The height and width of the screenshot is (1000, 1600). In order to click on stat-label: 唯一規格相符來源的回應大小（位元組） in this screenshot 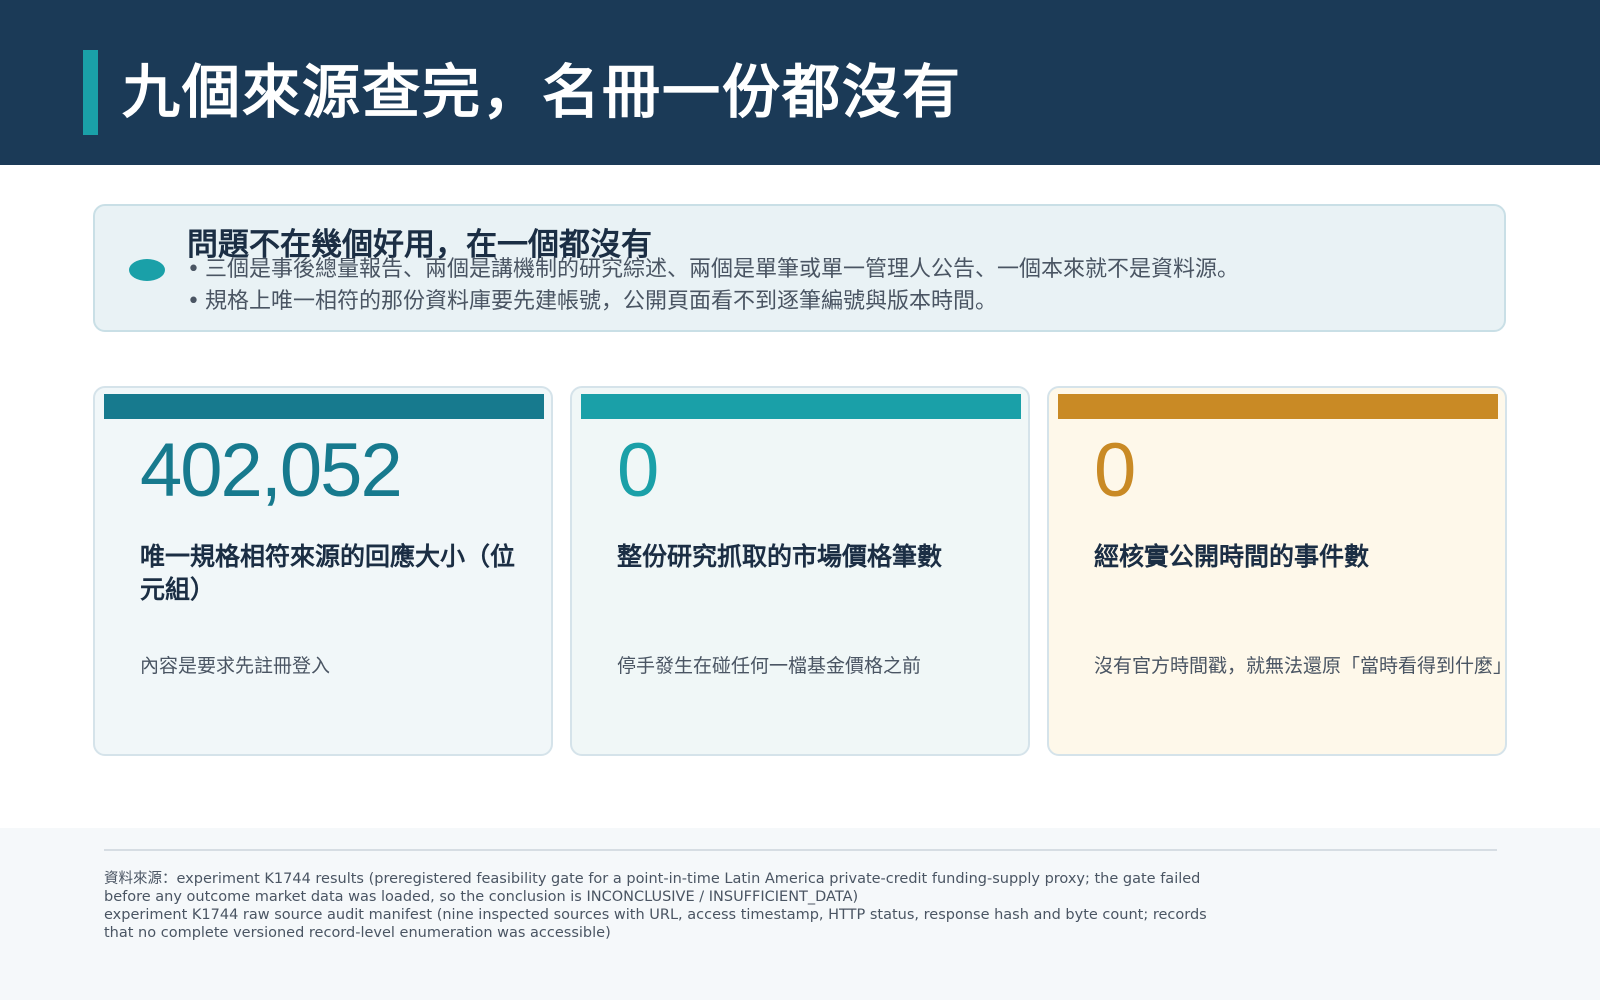, I will do `click(328, 573)`.